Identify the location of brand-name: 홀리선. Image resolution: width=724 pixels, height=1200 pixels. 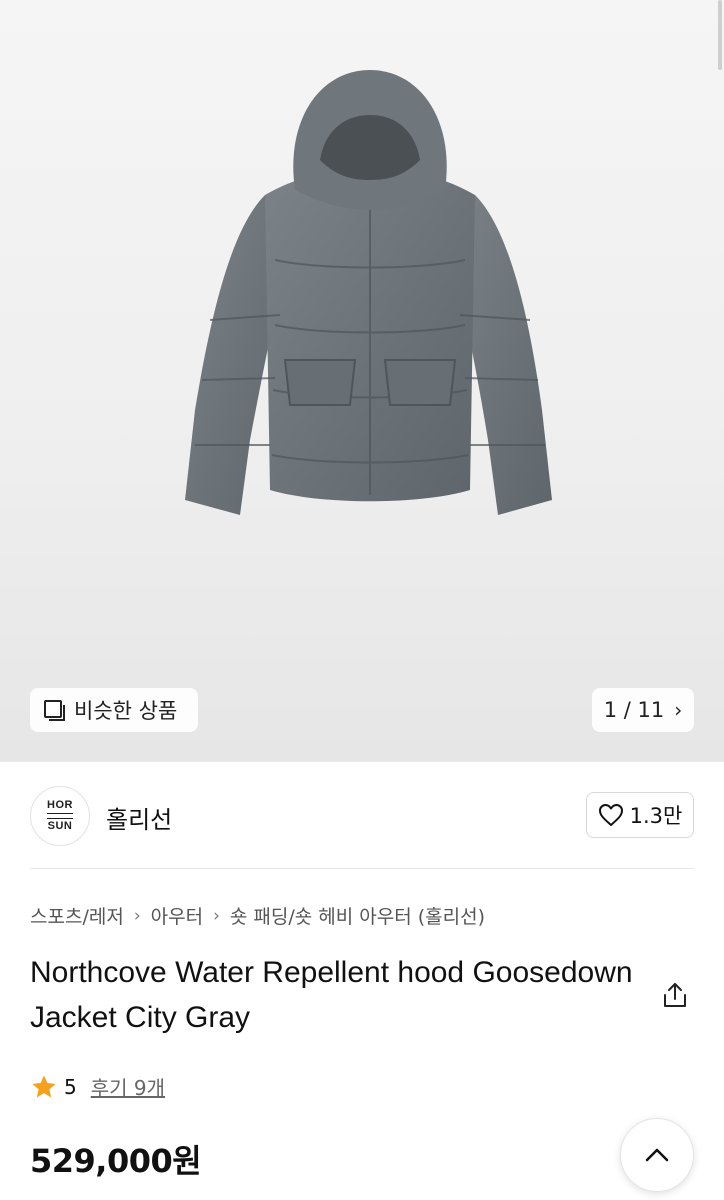
(139, 817).